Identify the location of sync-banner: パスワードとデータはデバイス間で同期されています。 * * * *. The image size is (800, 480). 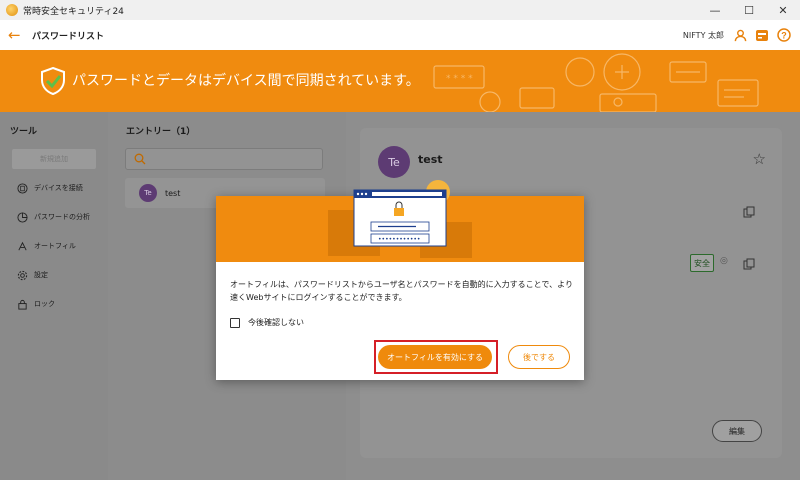
(400, 81).